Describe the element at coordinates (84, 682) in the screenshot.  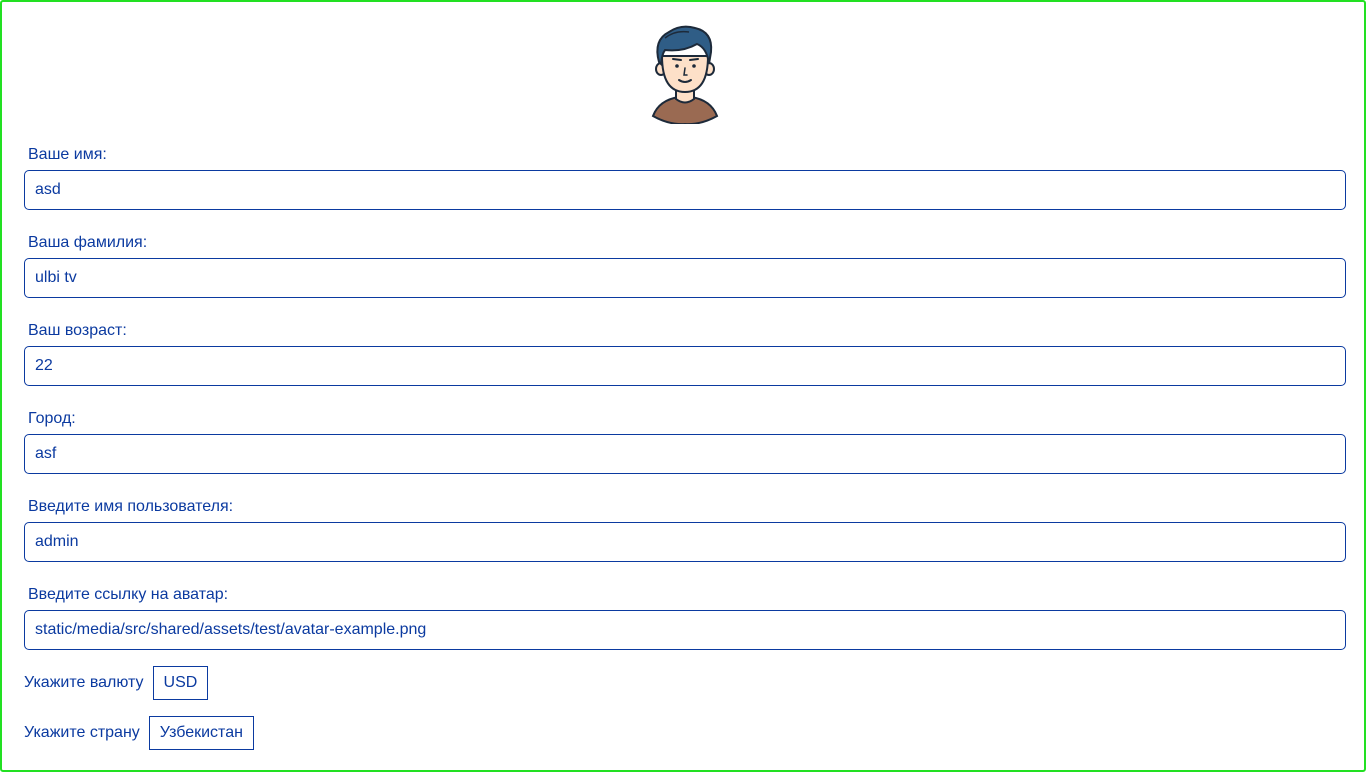
I see `currency-label: Укажите валюту` at that location.